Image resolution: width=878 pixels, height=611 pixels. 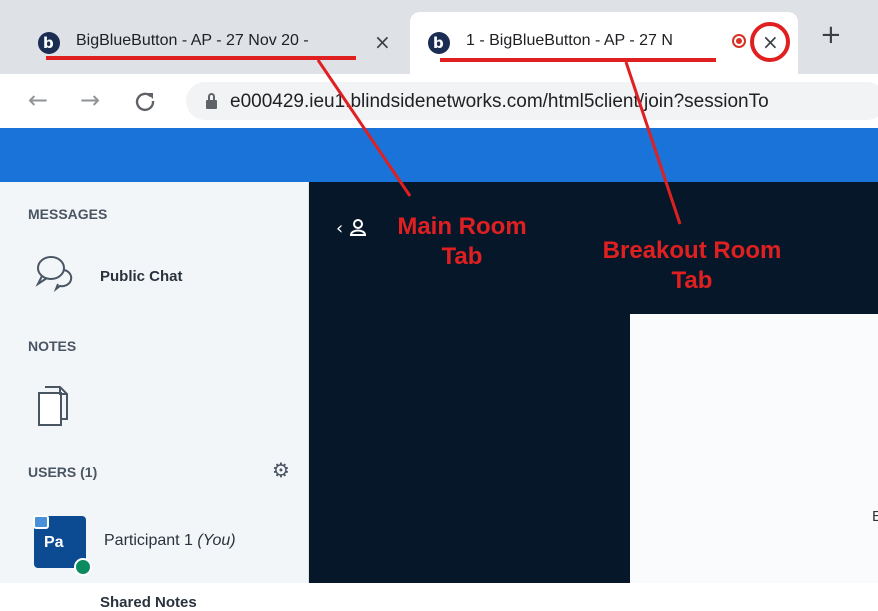 I want to click on chat-bubbles-icon, so click(x=54, y=274).